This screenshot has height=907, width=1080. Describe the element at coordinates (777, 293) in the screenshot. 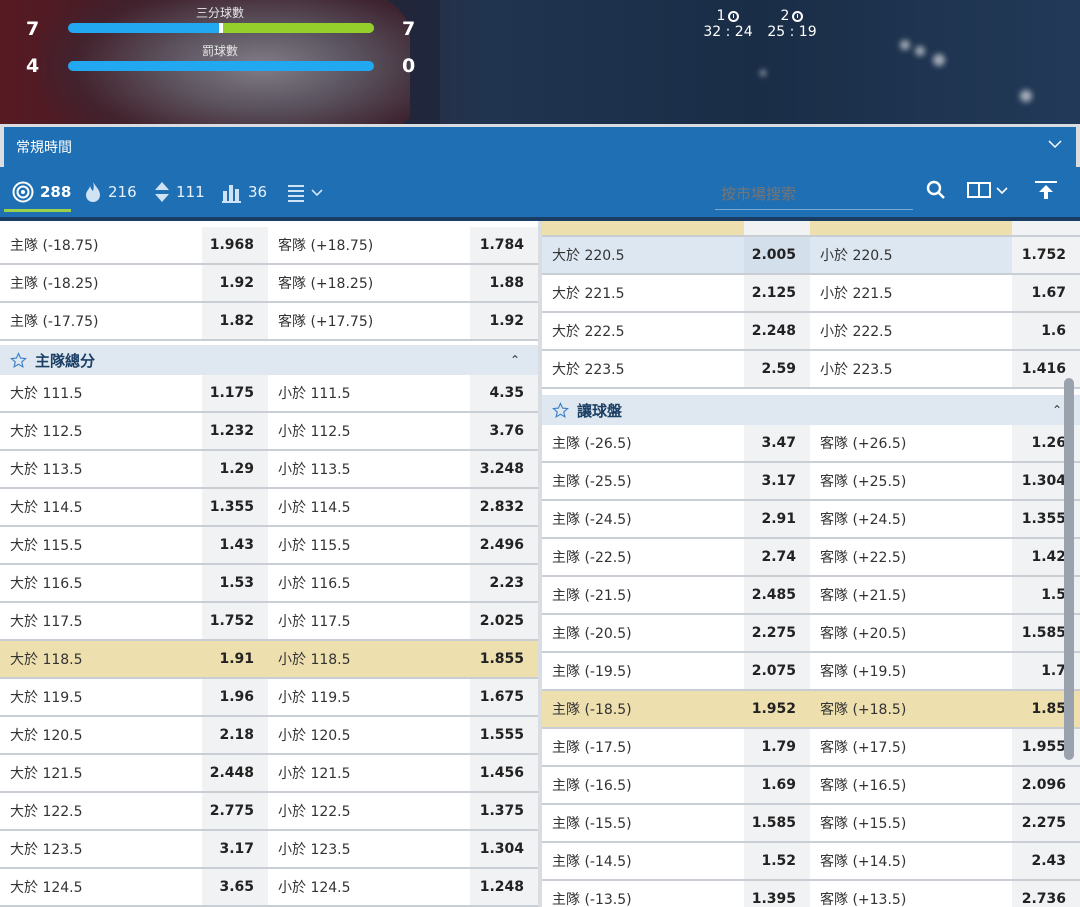

I see `selection-odds: 2.125` at that location.